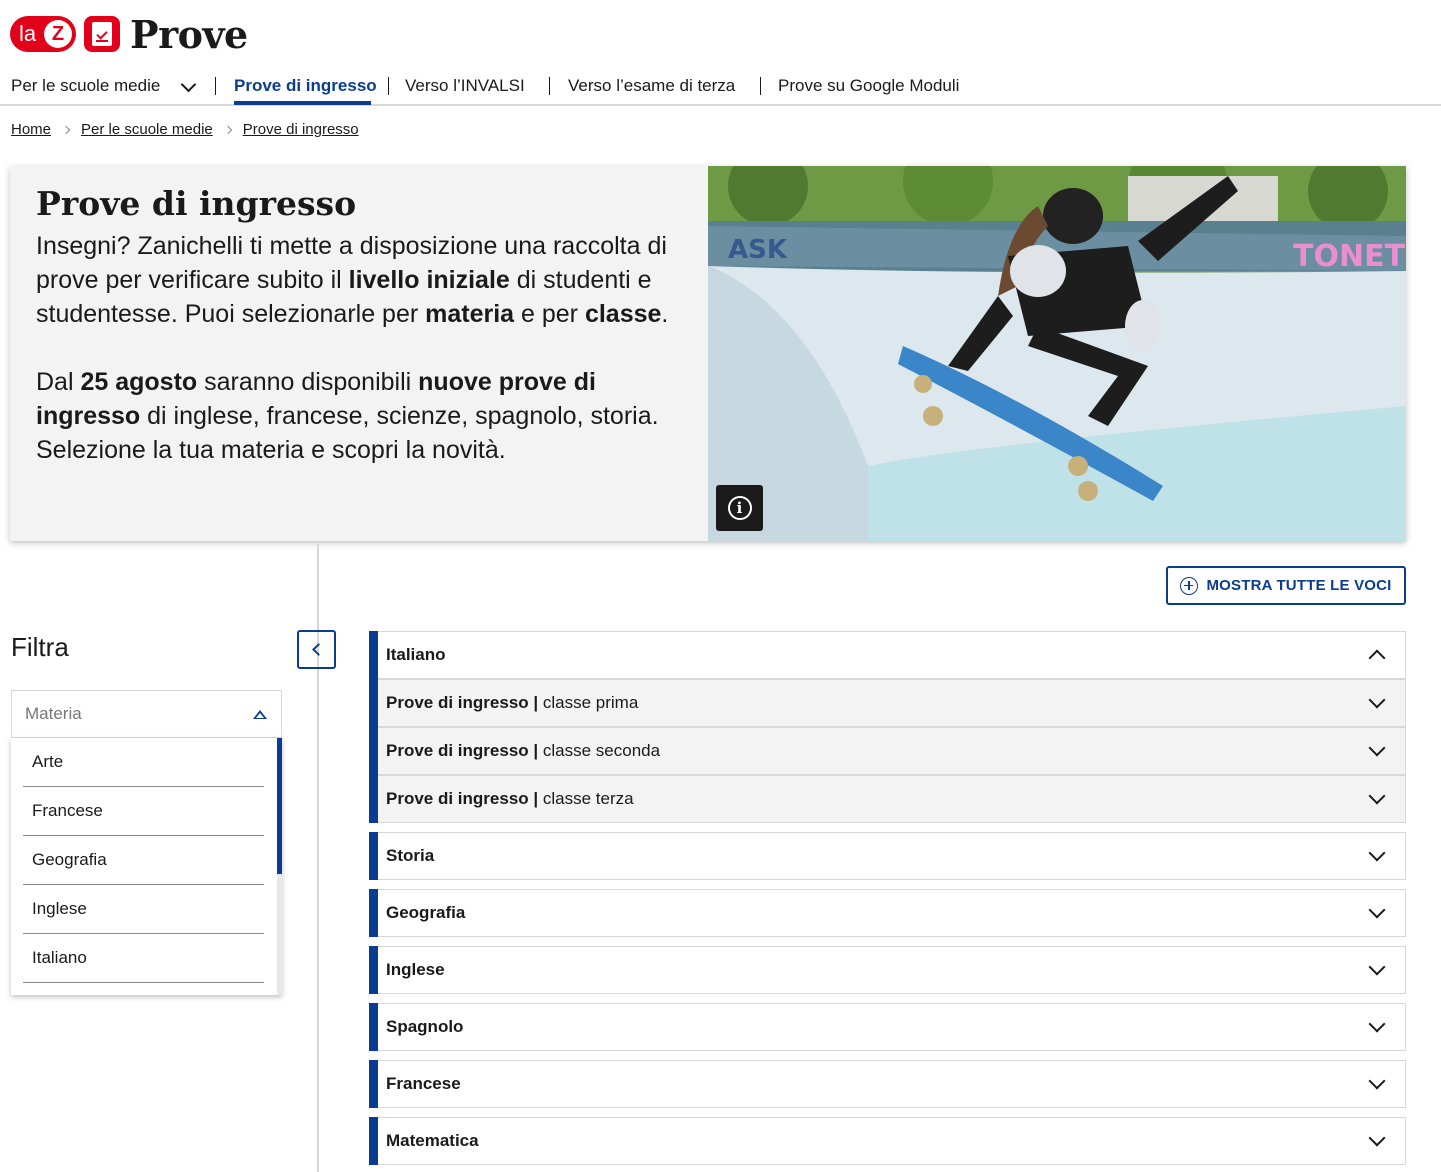 The width and height of the screenshot is (1441, 1172). I want to click on logo: la Z Prove, so click(129, 34).